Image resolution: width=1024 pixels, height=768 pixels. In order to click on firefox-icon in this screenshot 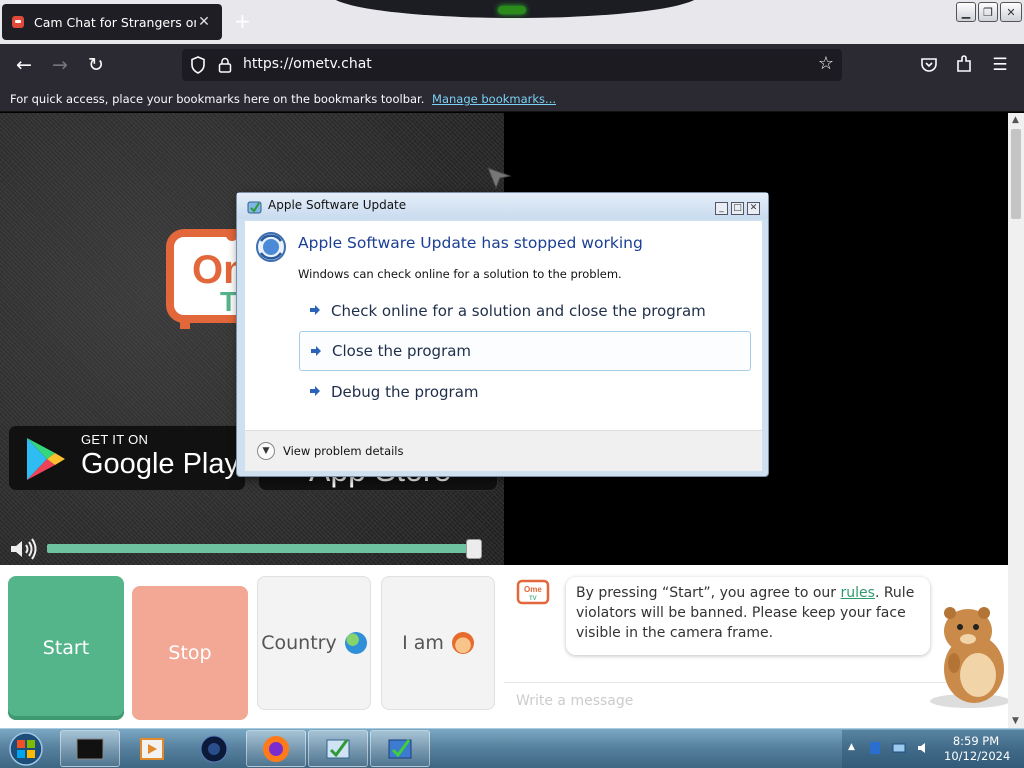, I will do `click(276, 748)`.